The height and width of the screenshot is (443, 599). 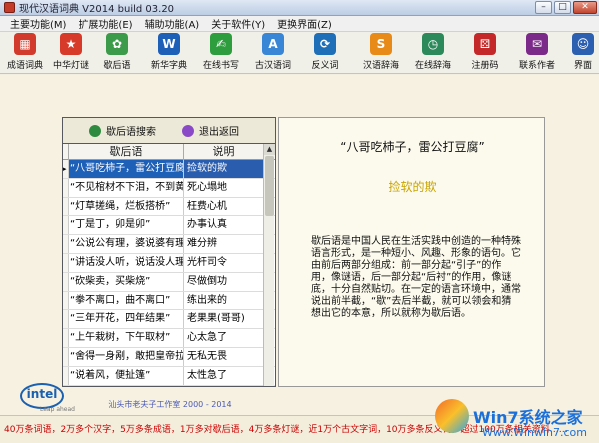 I want to click on table-row: “舍得一身剐，敢把皇帝拉下马”无私无畏, so click(x=169, y=357).